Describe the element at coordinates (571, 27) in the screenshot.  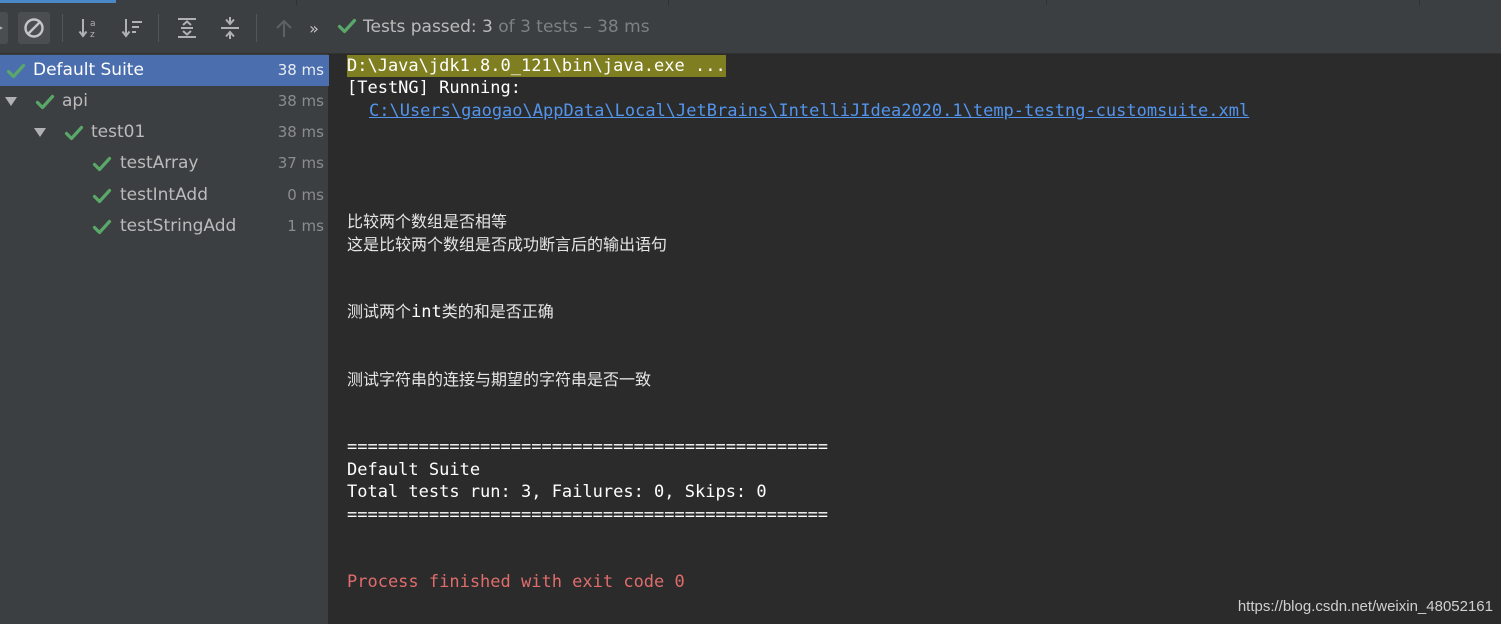
I see `status-suffix: of 3 tests – 38 ms` at that location.